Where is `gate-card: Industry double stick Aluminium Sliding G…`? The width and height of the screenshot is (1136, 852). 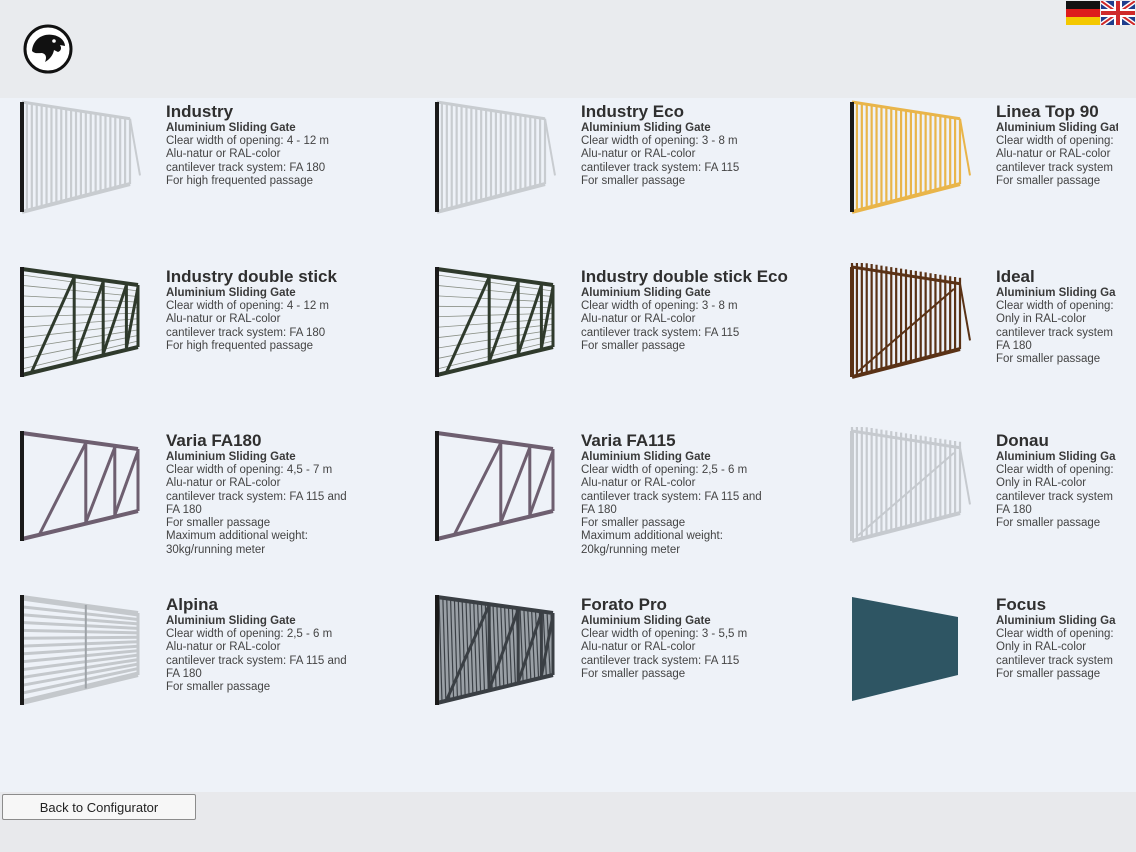
gate-card: Industry double stick Aluminium Sliding G… is located at coordinates (200, 343).